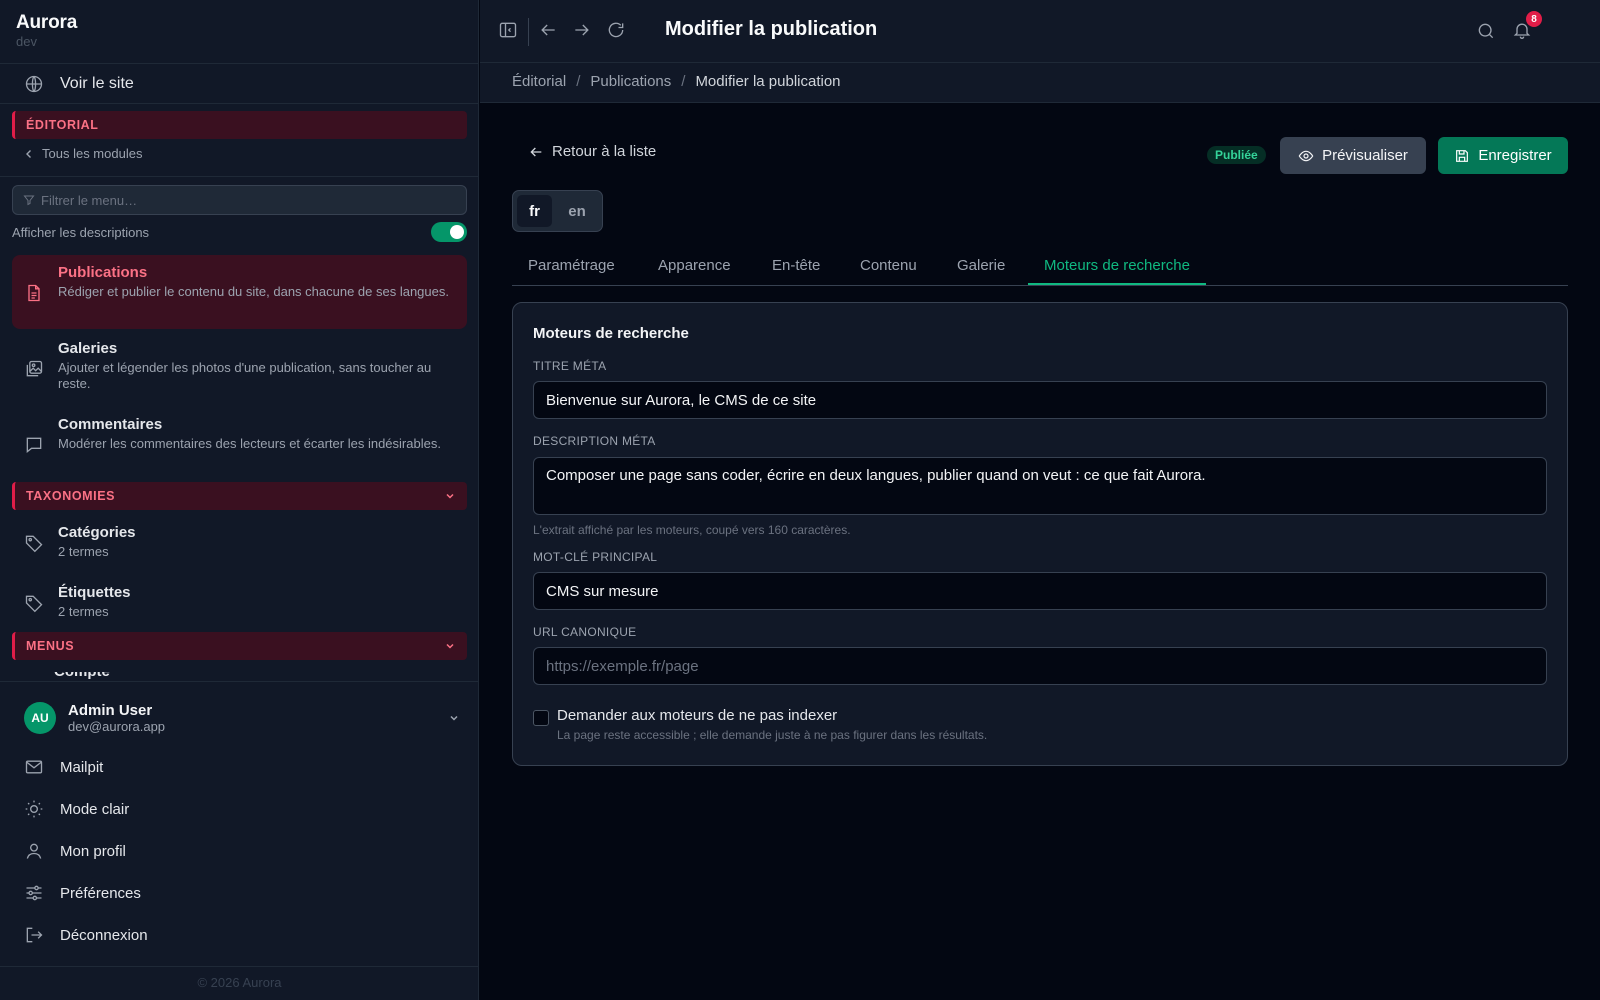  What do you see at coordinates (110, 424) in the screenshot?
I see `sidebar-item-title: Commentaires` at bounding box center [110, 424].